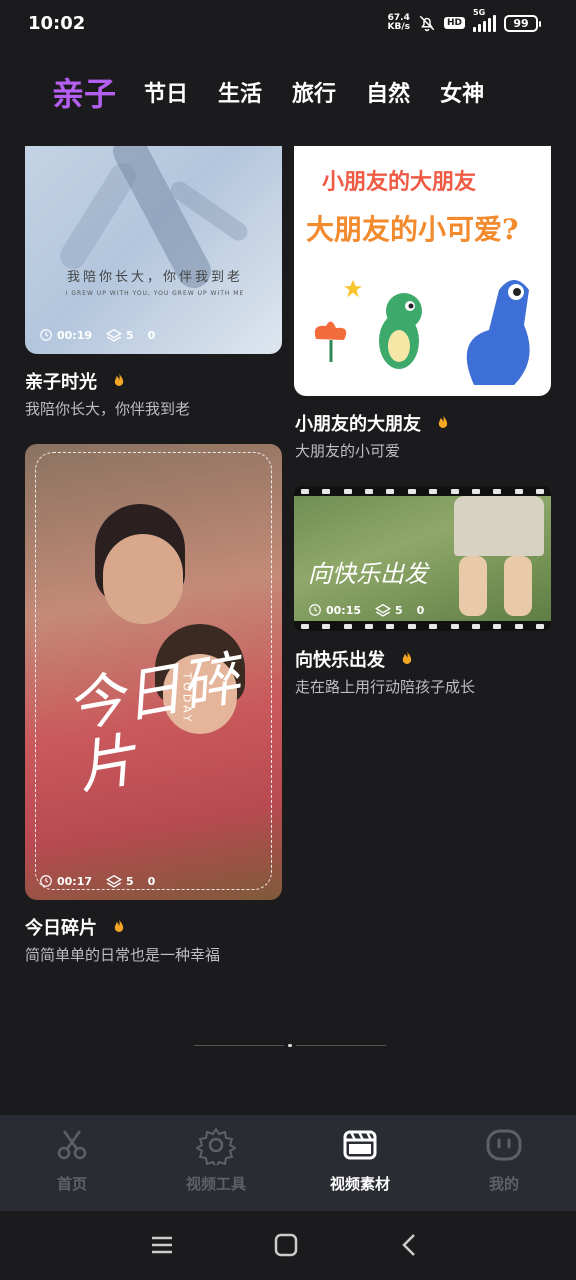  I want to click on card-title: 亲子时光, so click(77, 381).